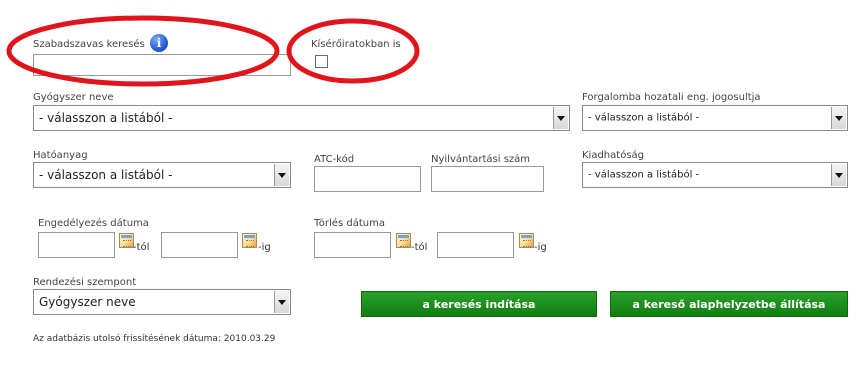 Image resolution: width=861 pixels, height=371 pixels. I want to click on drug-name-label: Gyógyszer neve, so click(73, 97).